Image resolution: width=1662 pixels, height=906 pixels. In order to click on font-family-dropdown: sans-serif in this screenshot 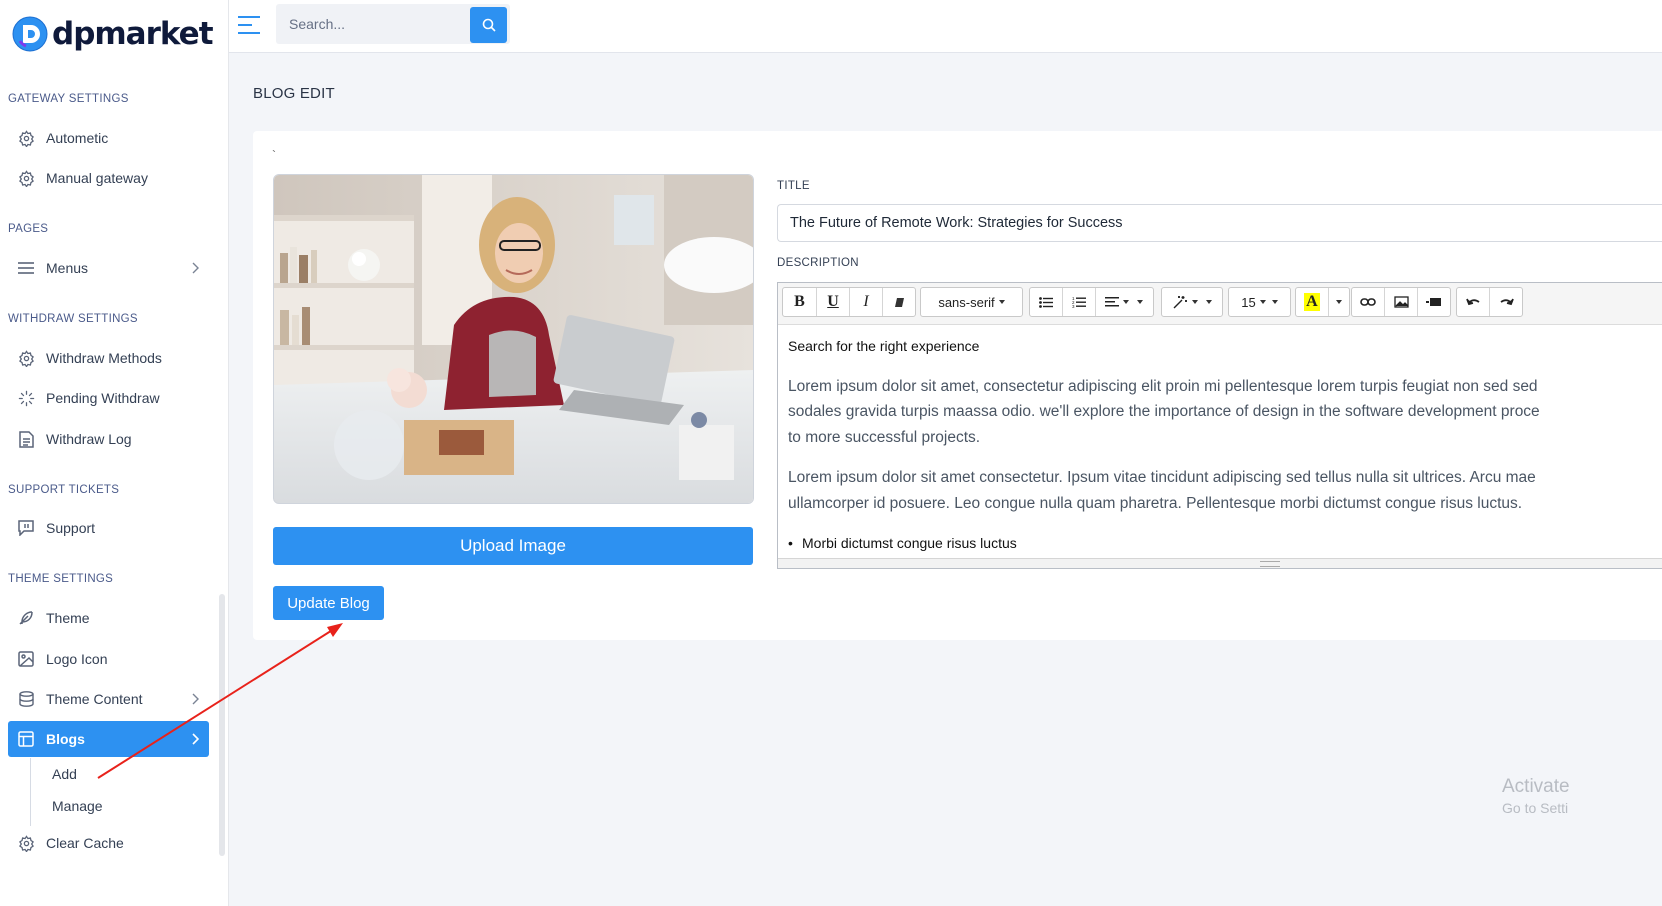, I will do `click(971, 302)`.